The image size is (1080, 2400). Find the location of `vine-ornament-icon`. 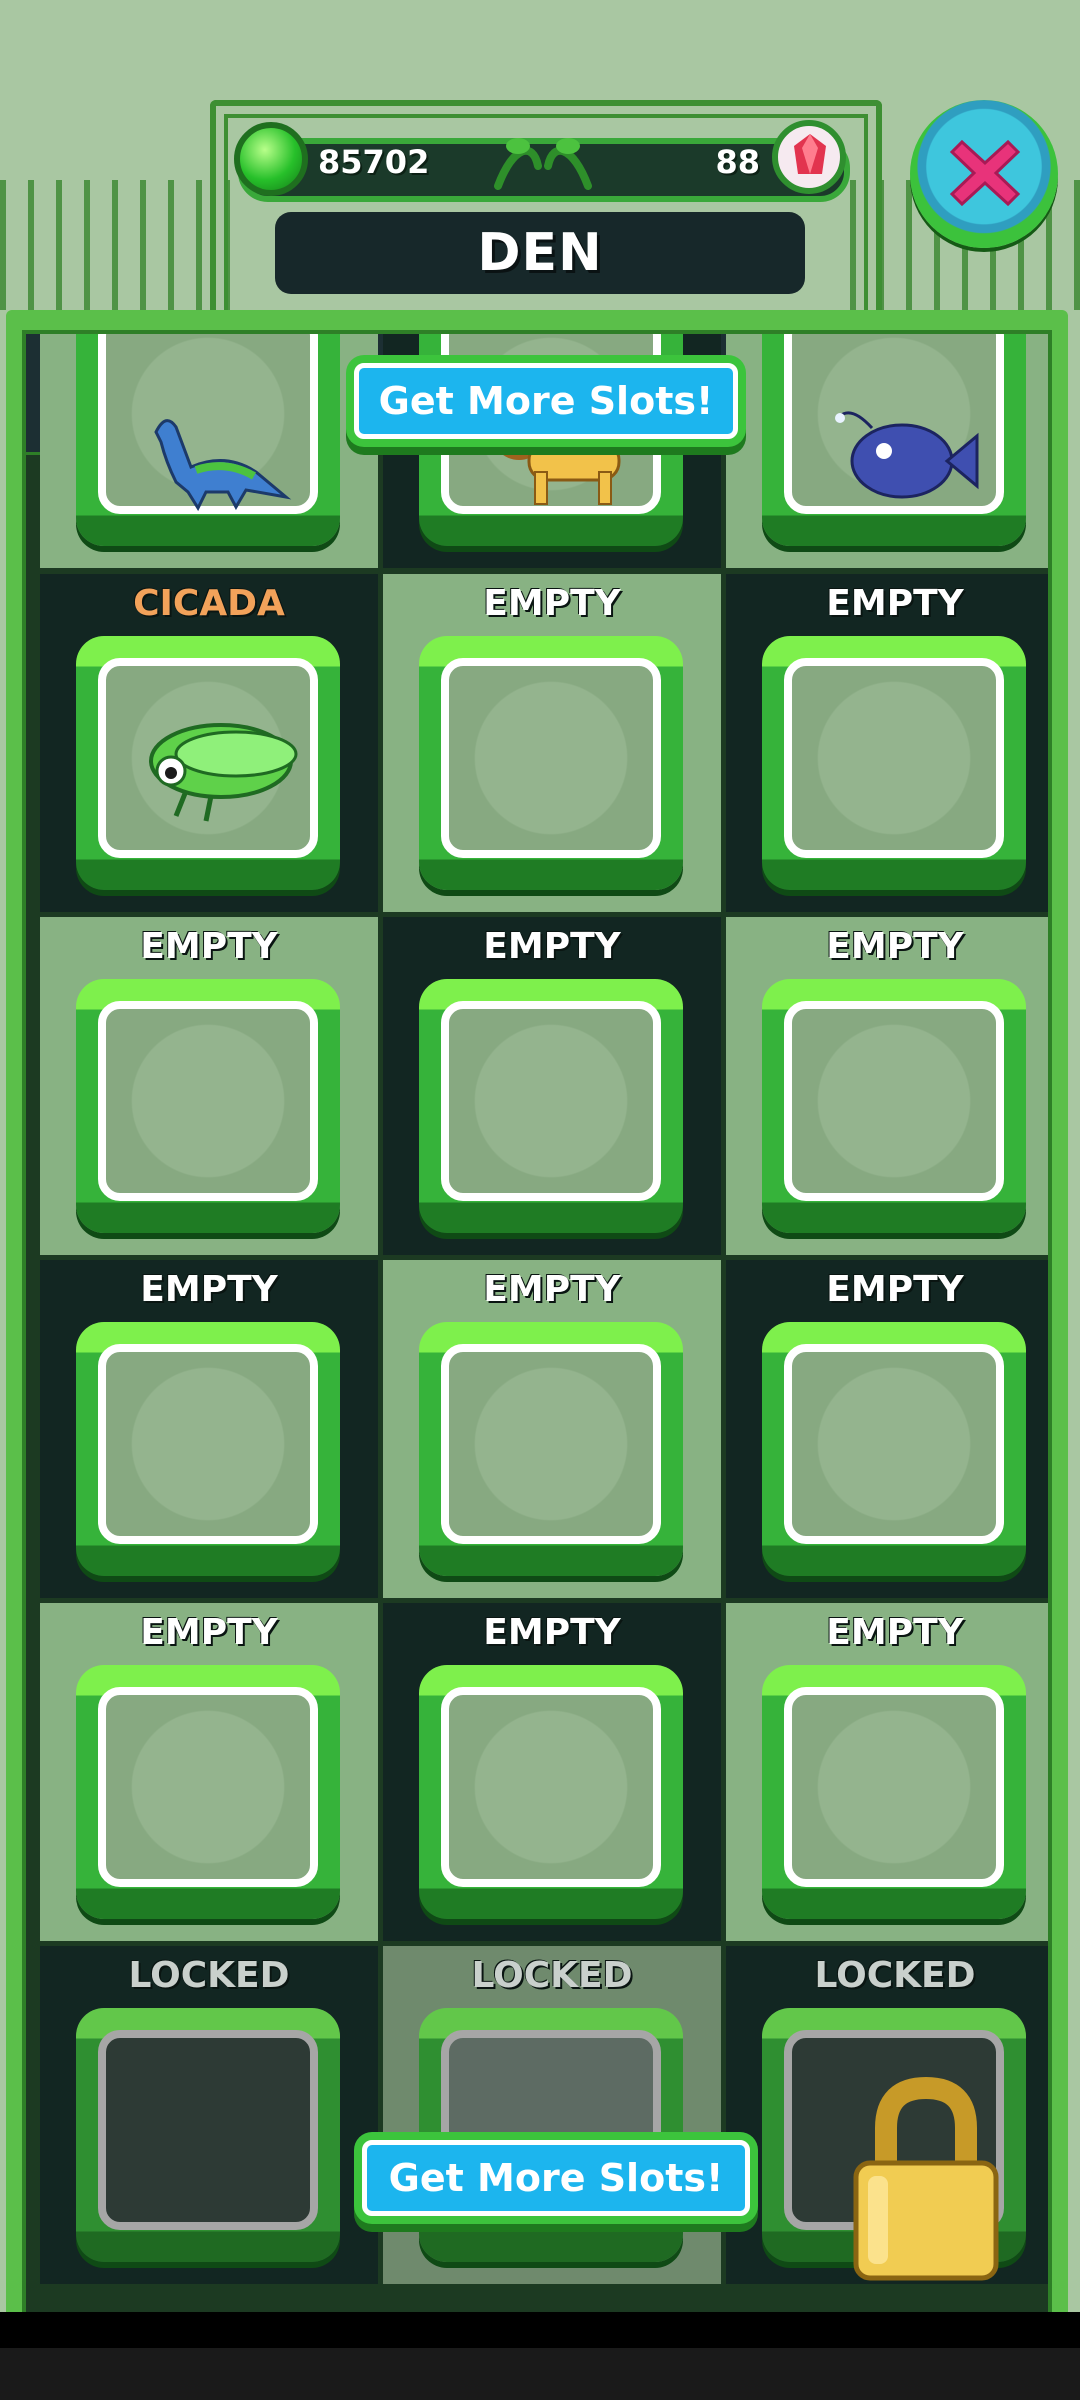

vine-ornament-icon is located at coordinates (543, 164).